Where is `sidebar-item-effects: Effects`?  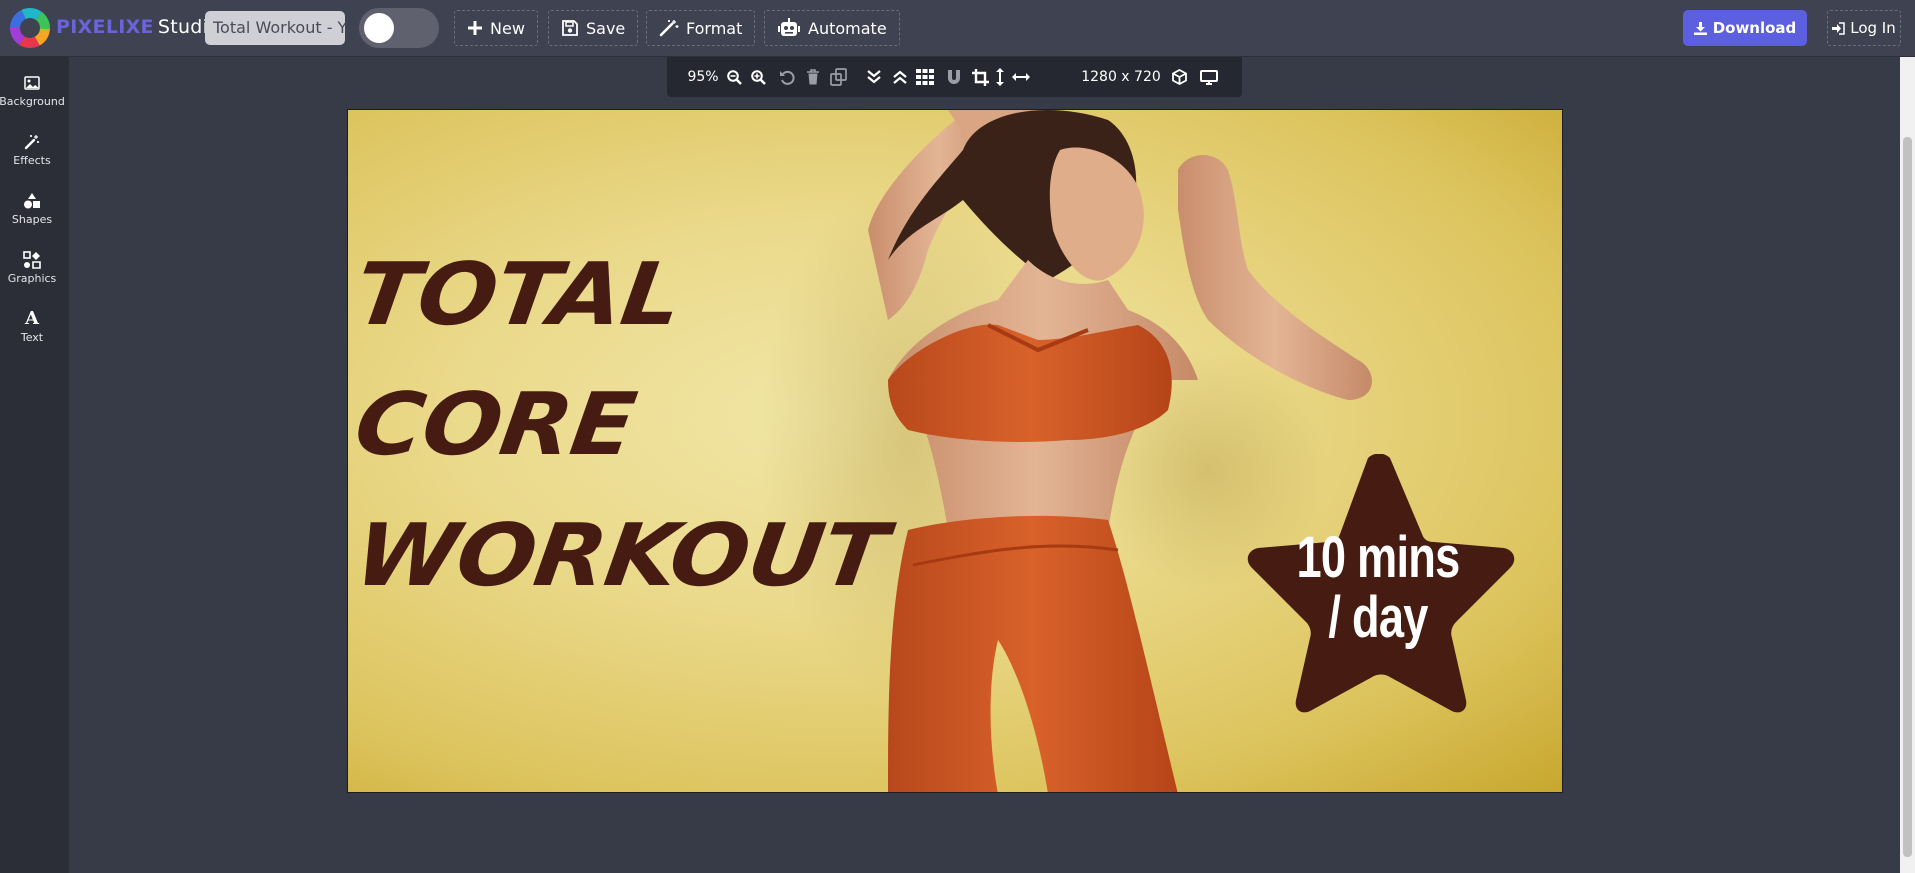 sidebar-item-effects: Effects is located at coordinates (32, 150).